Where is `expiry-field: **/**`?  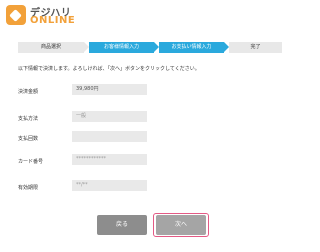
expiry-field: **/** is located at coordinates (109, 185).